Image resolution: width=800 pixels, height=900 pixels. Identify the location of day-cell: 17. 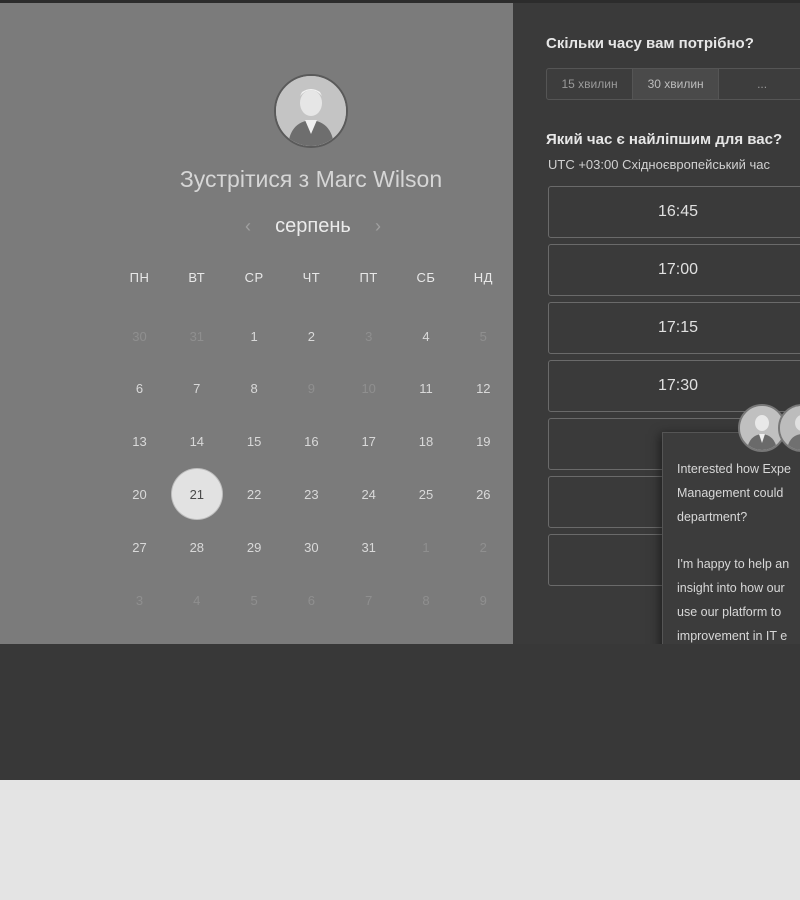
(368, 442).